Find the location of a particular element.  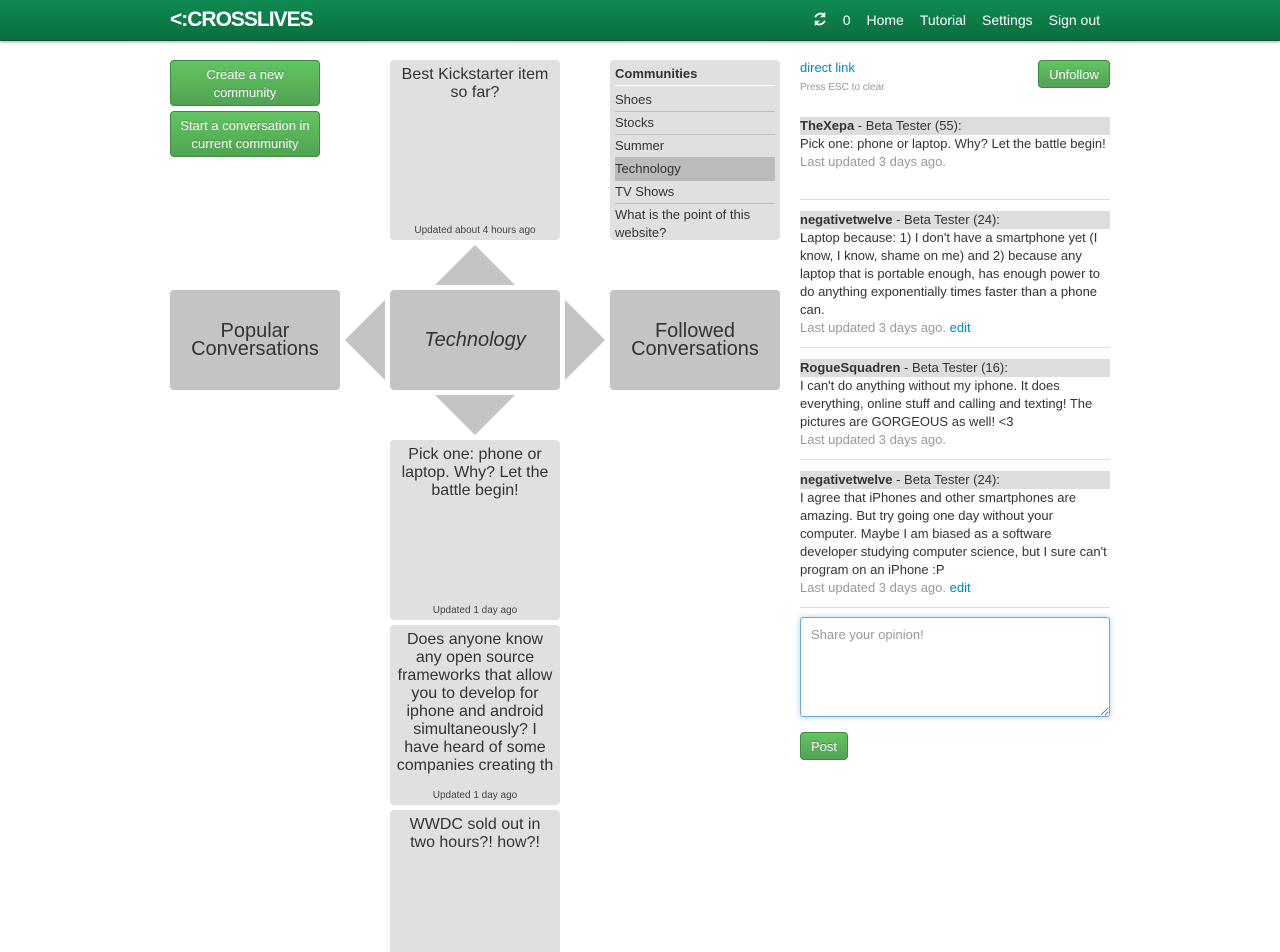

current-community-tile: Technology is located at coordinates (475, 340).